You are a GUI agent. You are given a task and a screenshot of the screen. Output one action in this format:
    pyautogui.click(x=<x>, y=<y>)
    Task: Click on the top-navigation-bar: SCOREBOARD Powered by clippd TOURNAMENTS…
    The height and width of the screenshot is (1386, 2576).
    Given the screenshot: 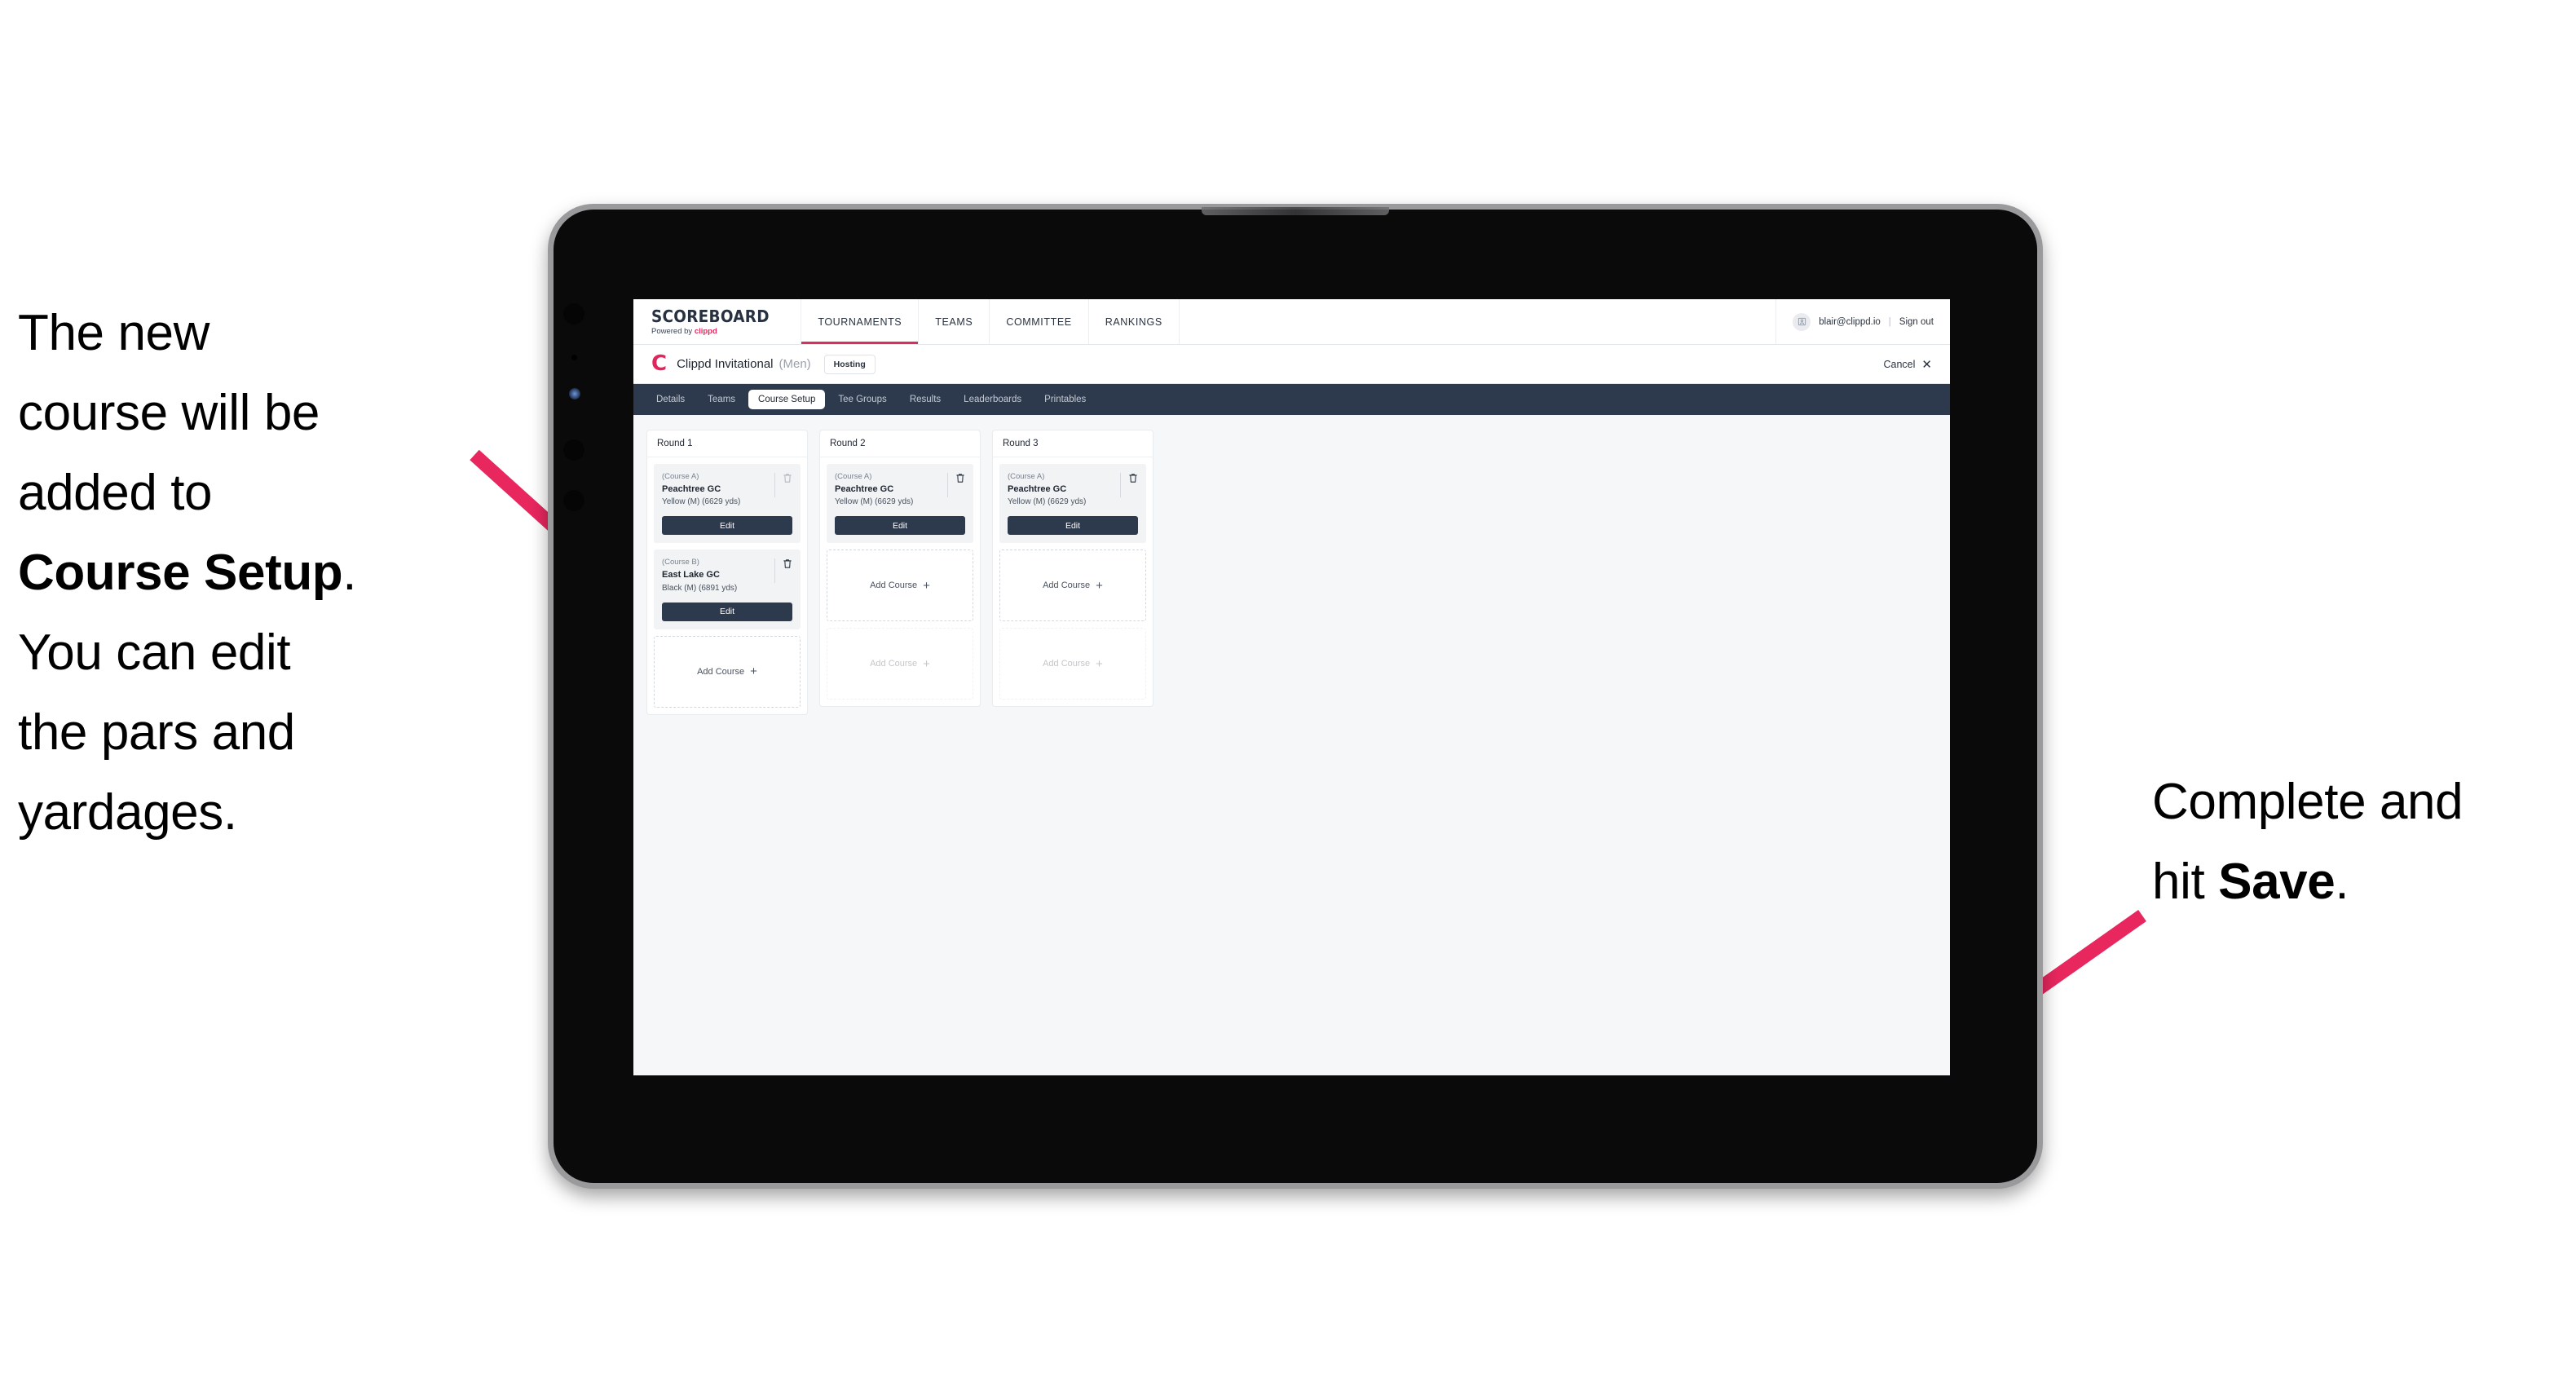 What is the action you would take?
    pyautogui.click(x=1291, y=322)
    